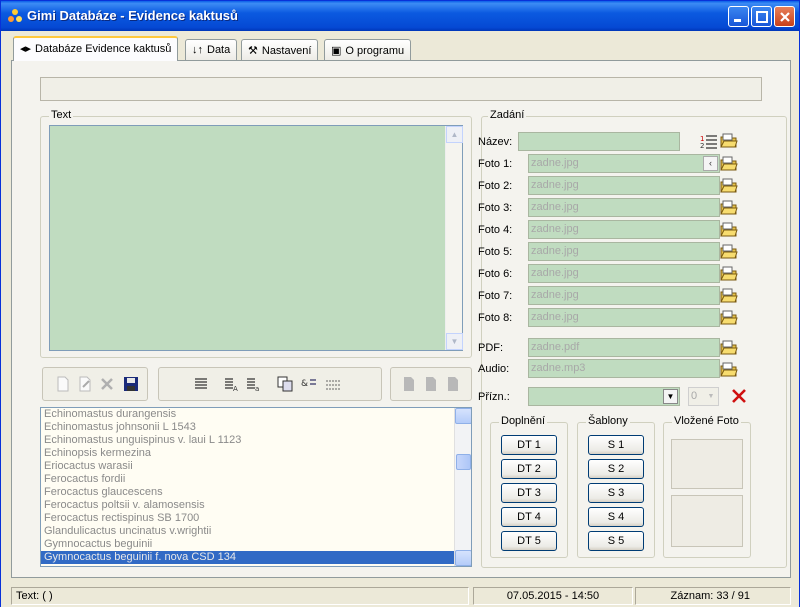  I want to click on doplneni-button: DT 4, so click(529, 517).